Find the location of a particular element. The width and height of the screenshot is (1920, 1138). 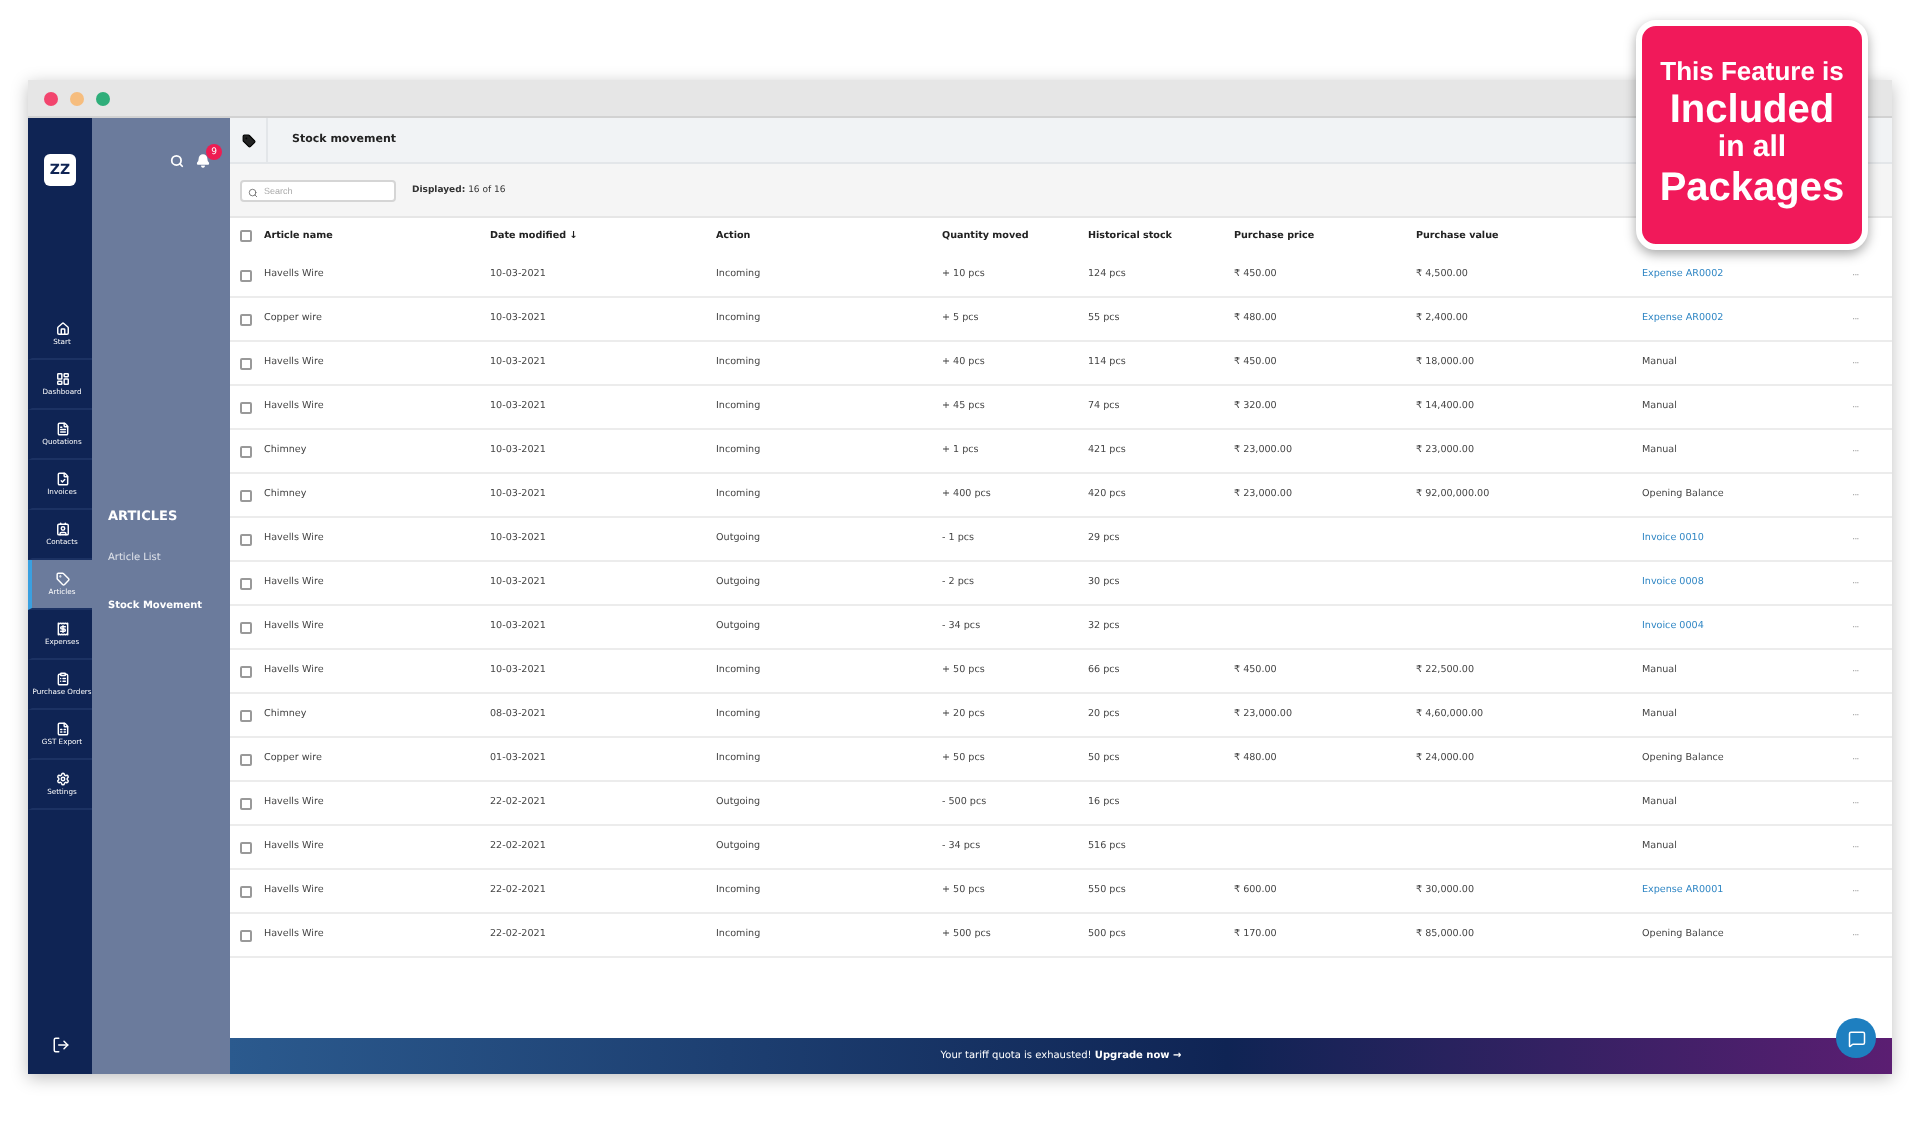

chat-button is located at coordinates (1856, 1038).